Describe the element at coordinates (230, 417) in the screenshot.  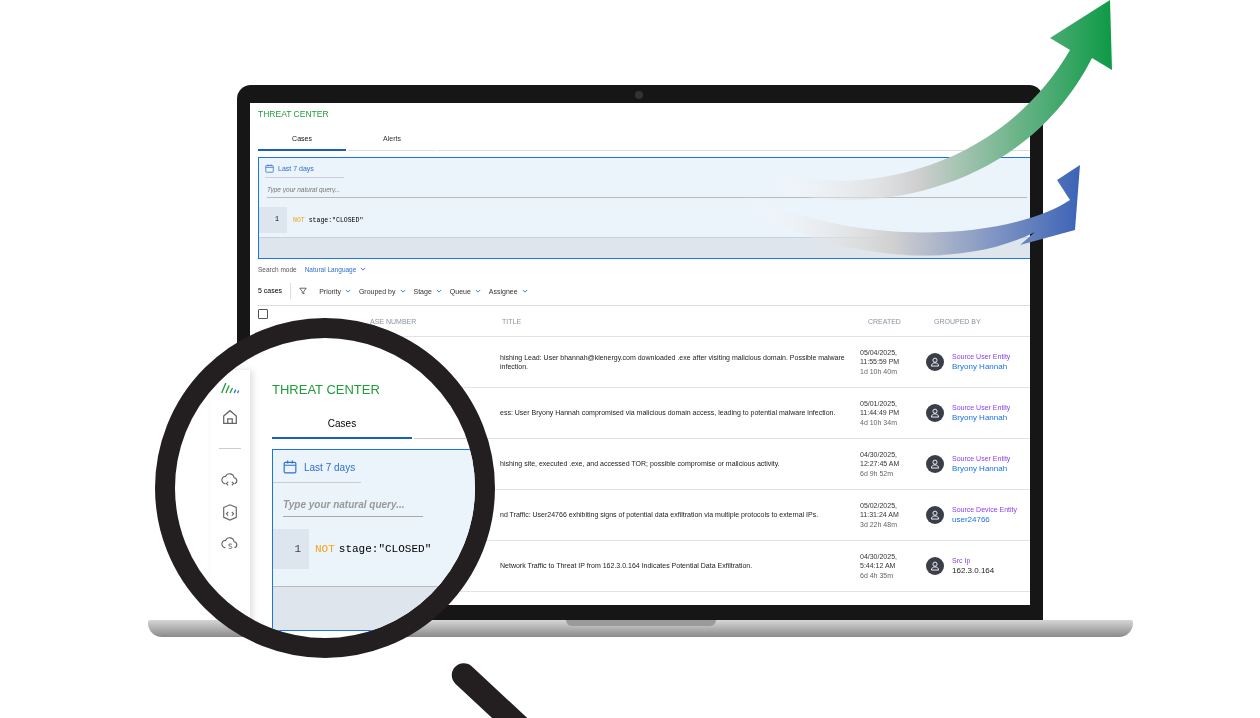
I see `home-icon` at that location.